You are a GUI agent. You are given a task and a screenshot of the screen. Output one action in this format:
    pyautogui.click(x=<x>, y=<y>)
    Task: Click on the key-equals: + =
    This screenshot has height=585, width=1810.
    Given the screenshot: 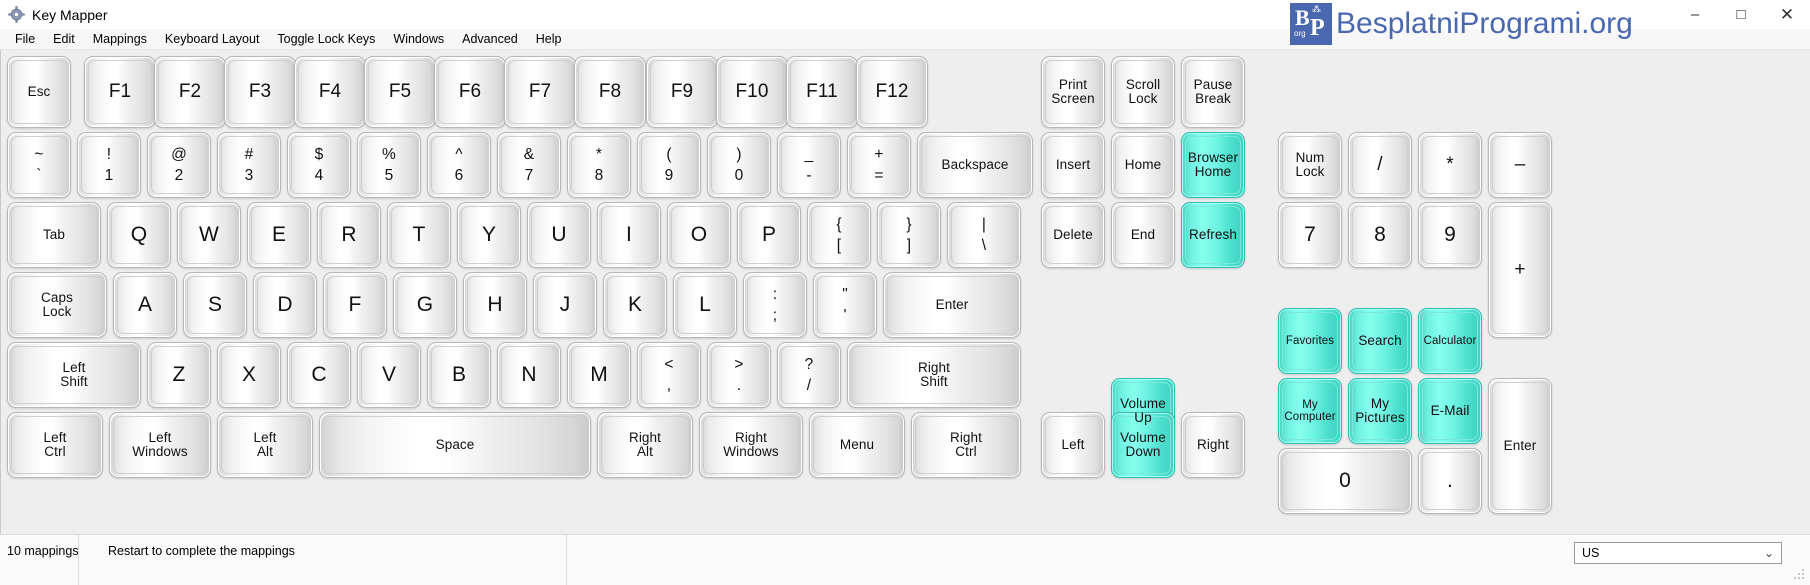 What is the action you would take?
    pyautogui.click(x=879, y=165)
    